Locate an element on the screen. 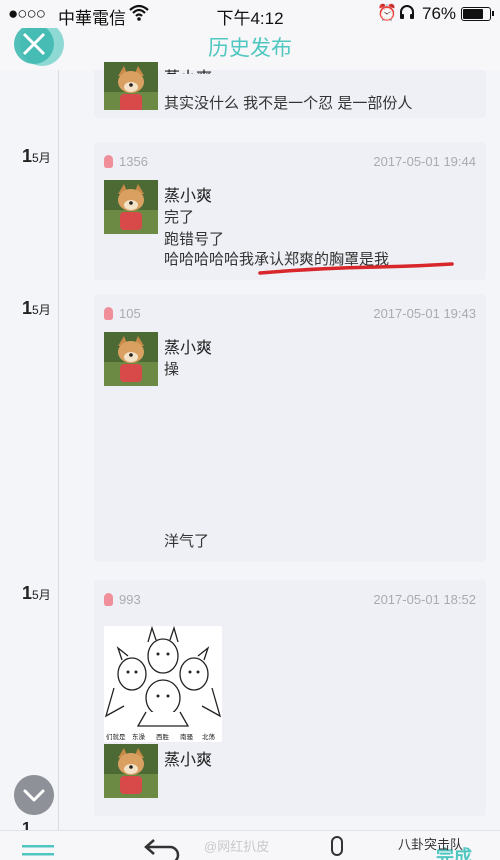 This screenshot has width=500, height=860. meme-caption: 西胜 is located at coordinates (163, 736).